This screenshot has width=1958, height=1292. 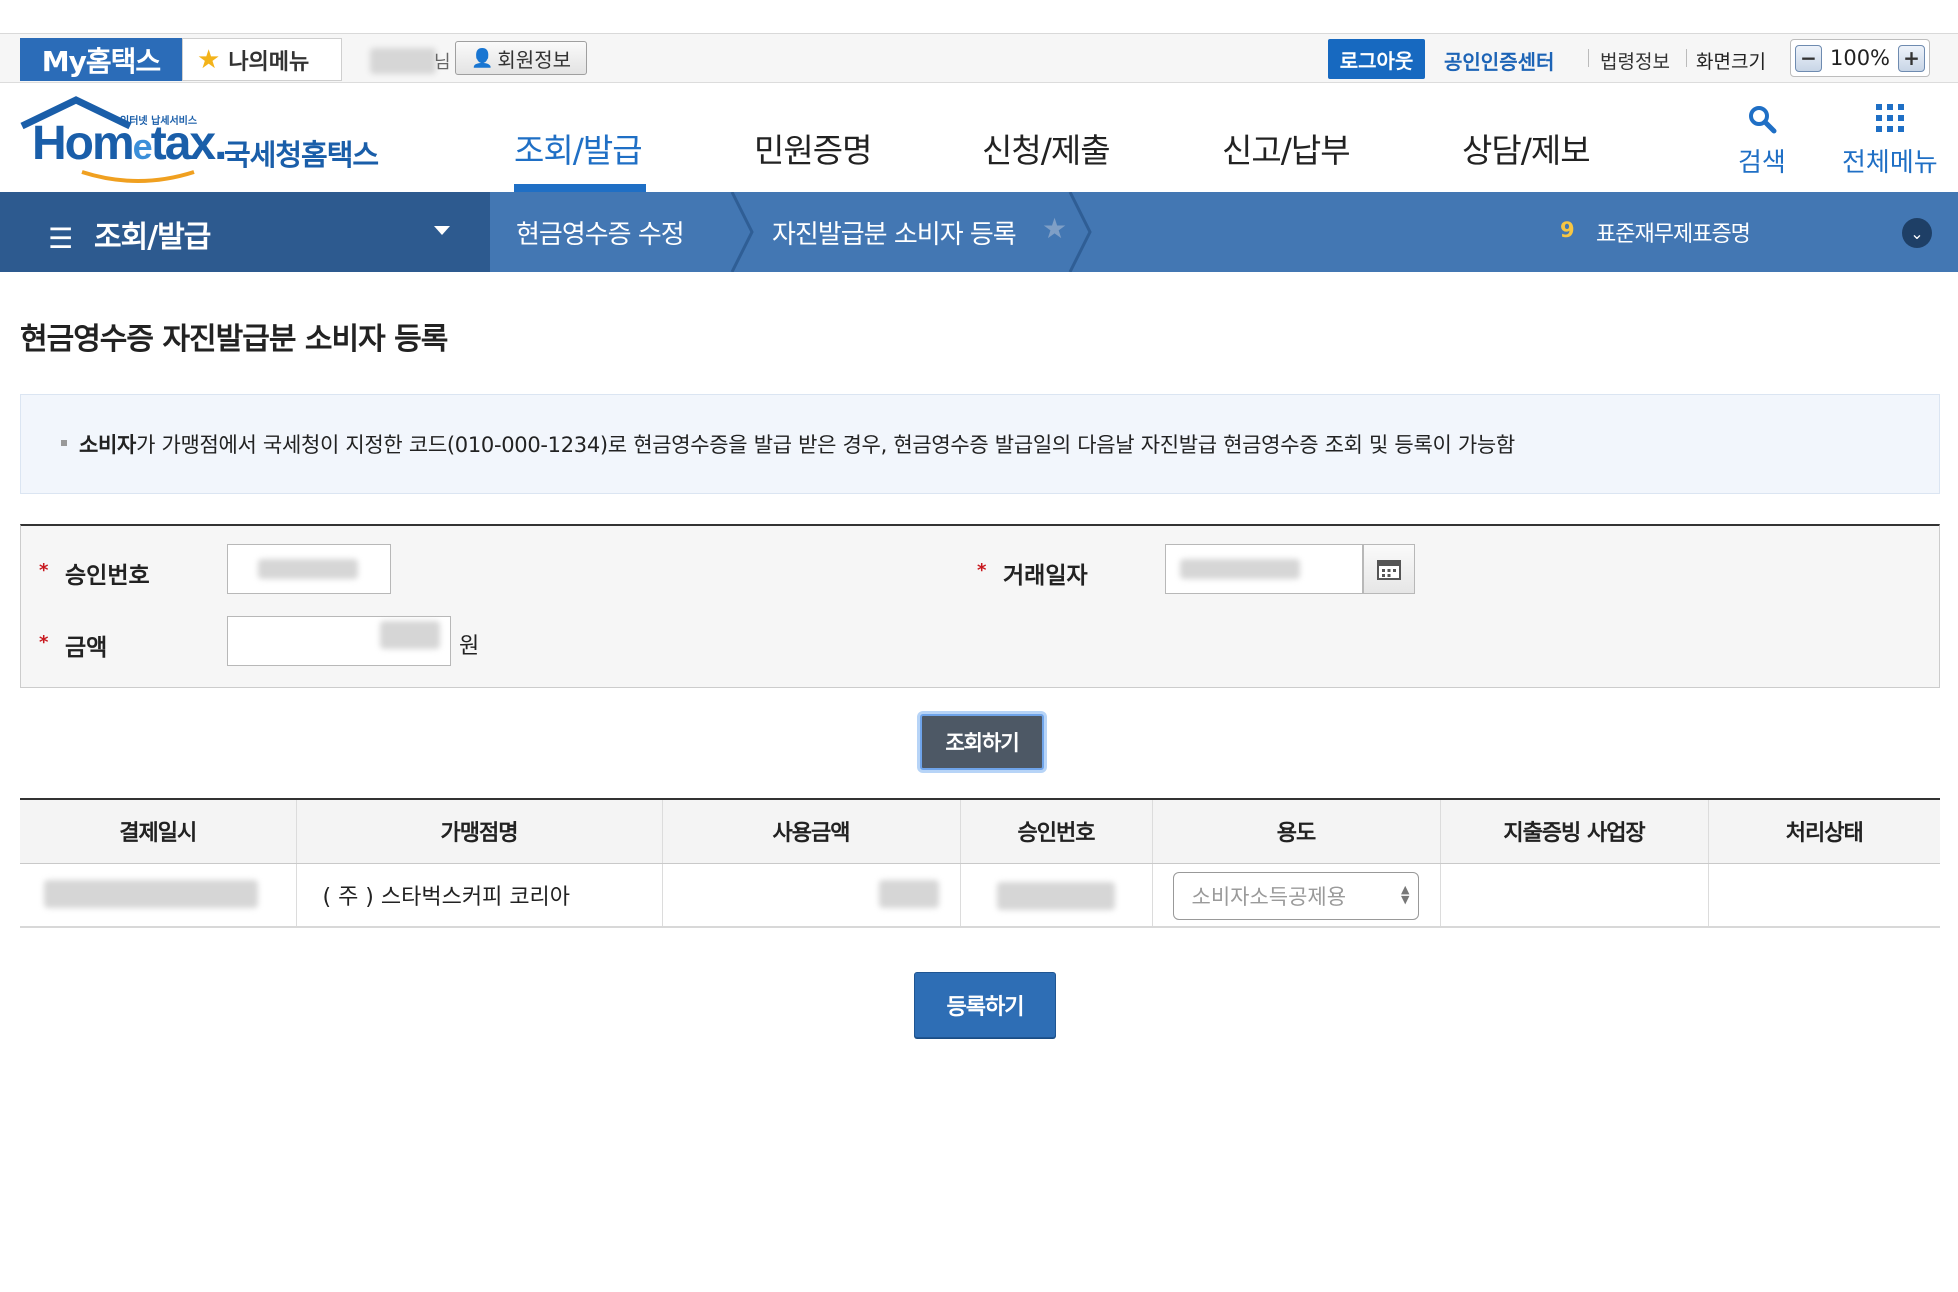 I want to click on breadcrumb-section: ☰ 조회/발급, so click(x=245, y=232).